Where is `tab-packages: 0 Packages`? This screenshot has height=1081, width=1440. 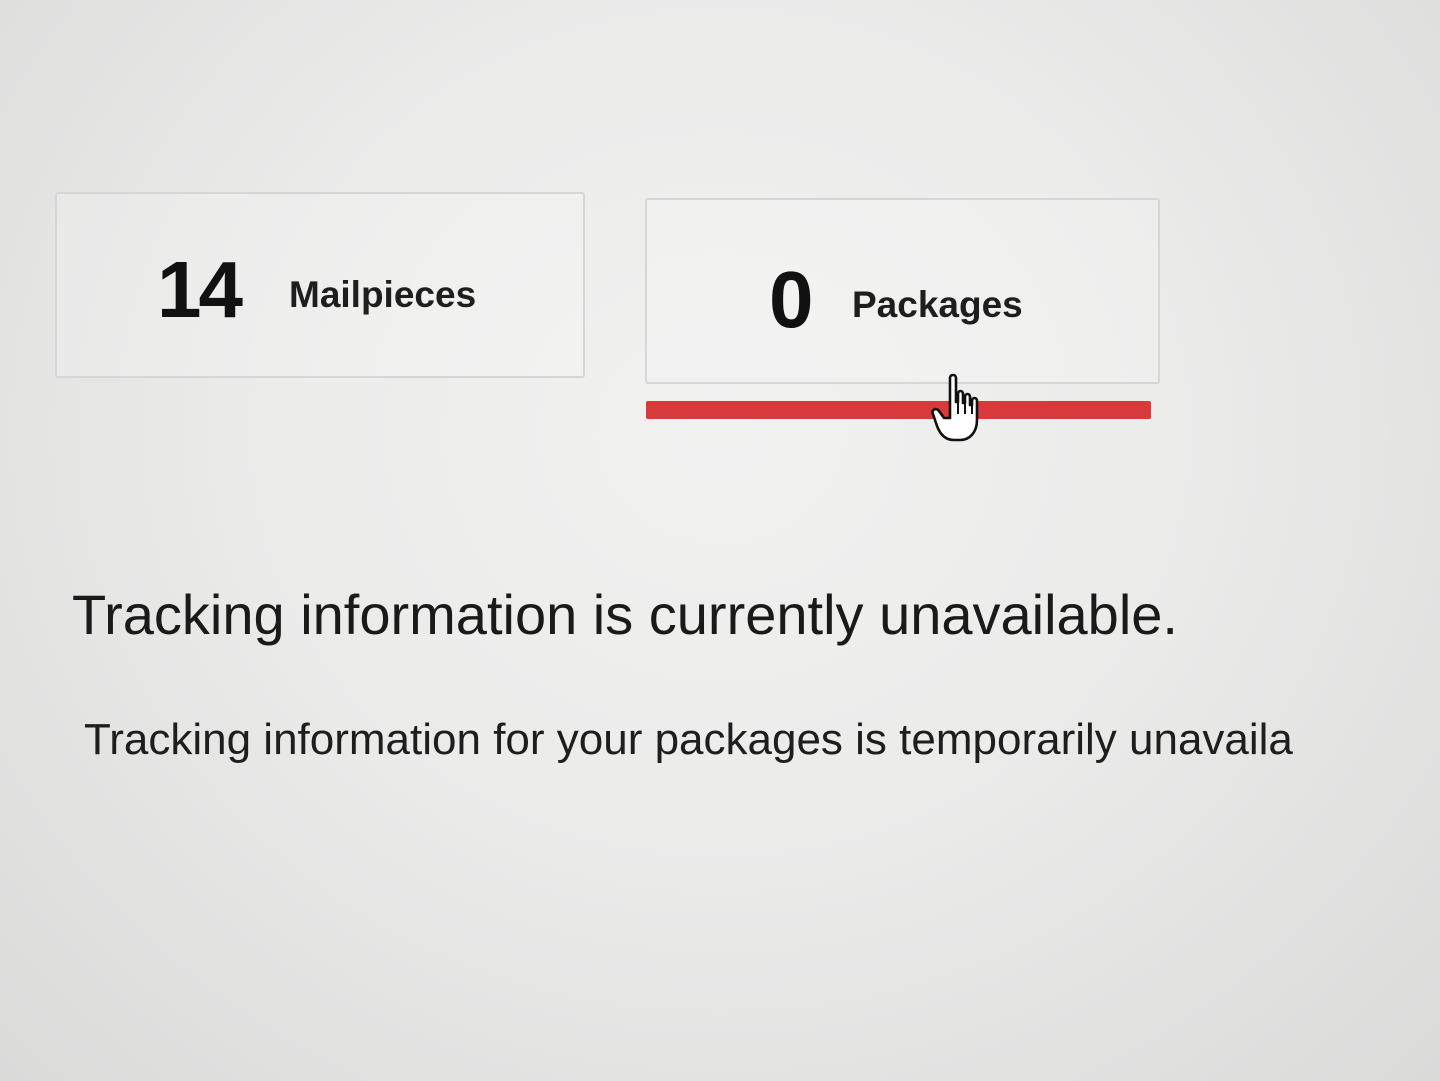 tab-packages: 0 Packages is located at coordinates (902, 291).